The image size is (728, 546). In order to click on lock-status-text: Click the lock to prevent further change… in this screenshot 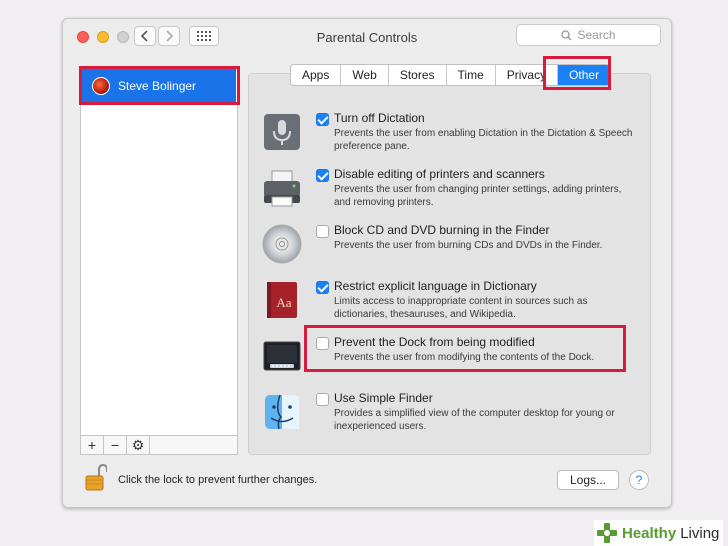, I will do `click(218, 480)`.